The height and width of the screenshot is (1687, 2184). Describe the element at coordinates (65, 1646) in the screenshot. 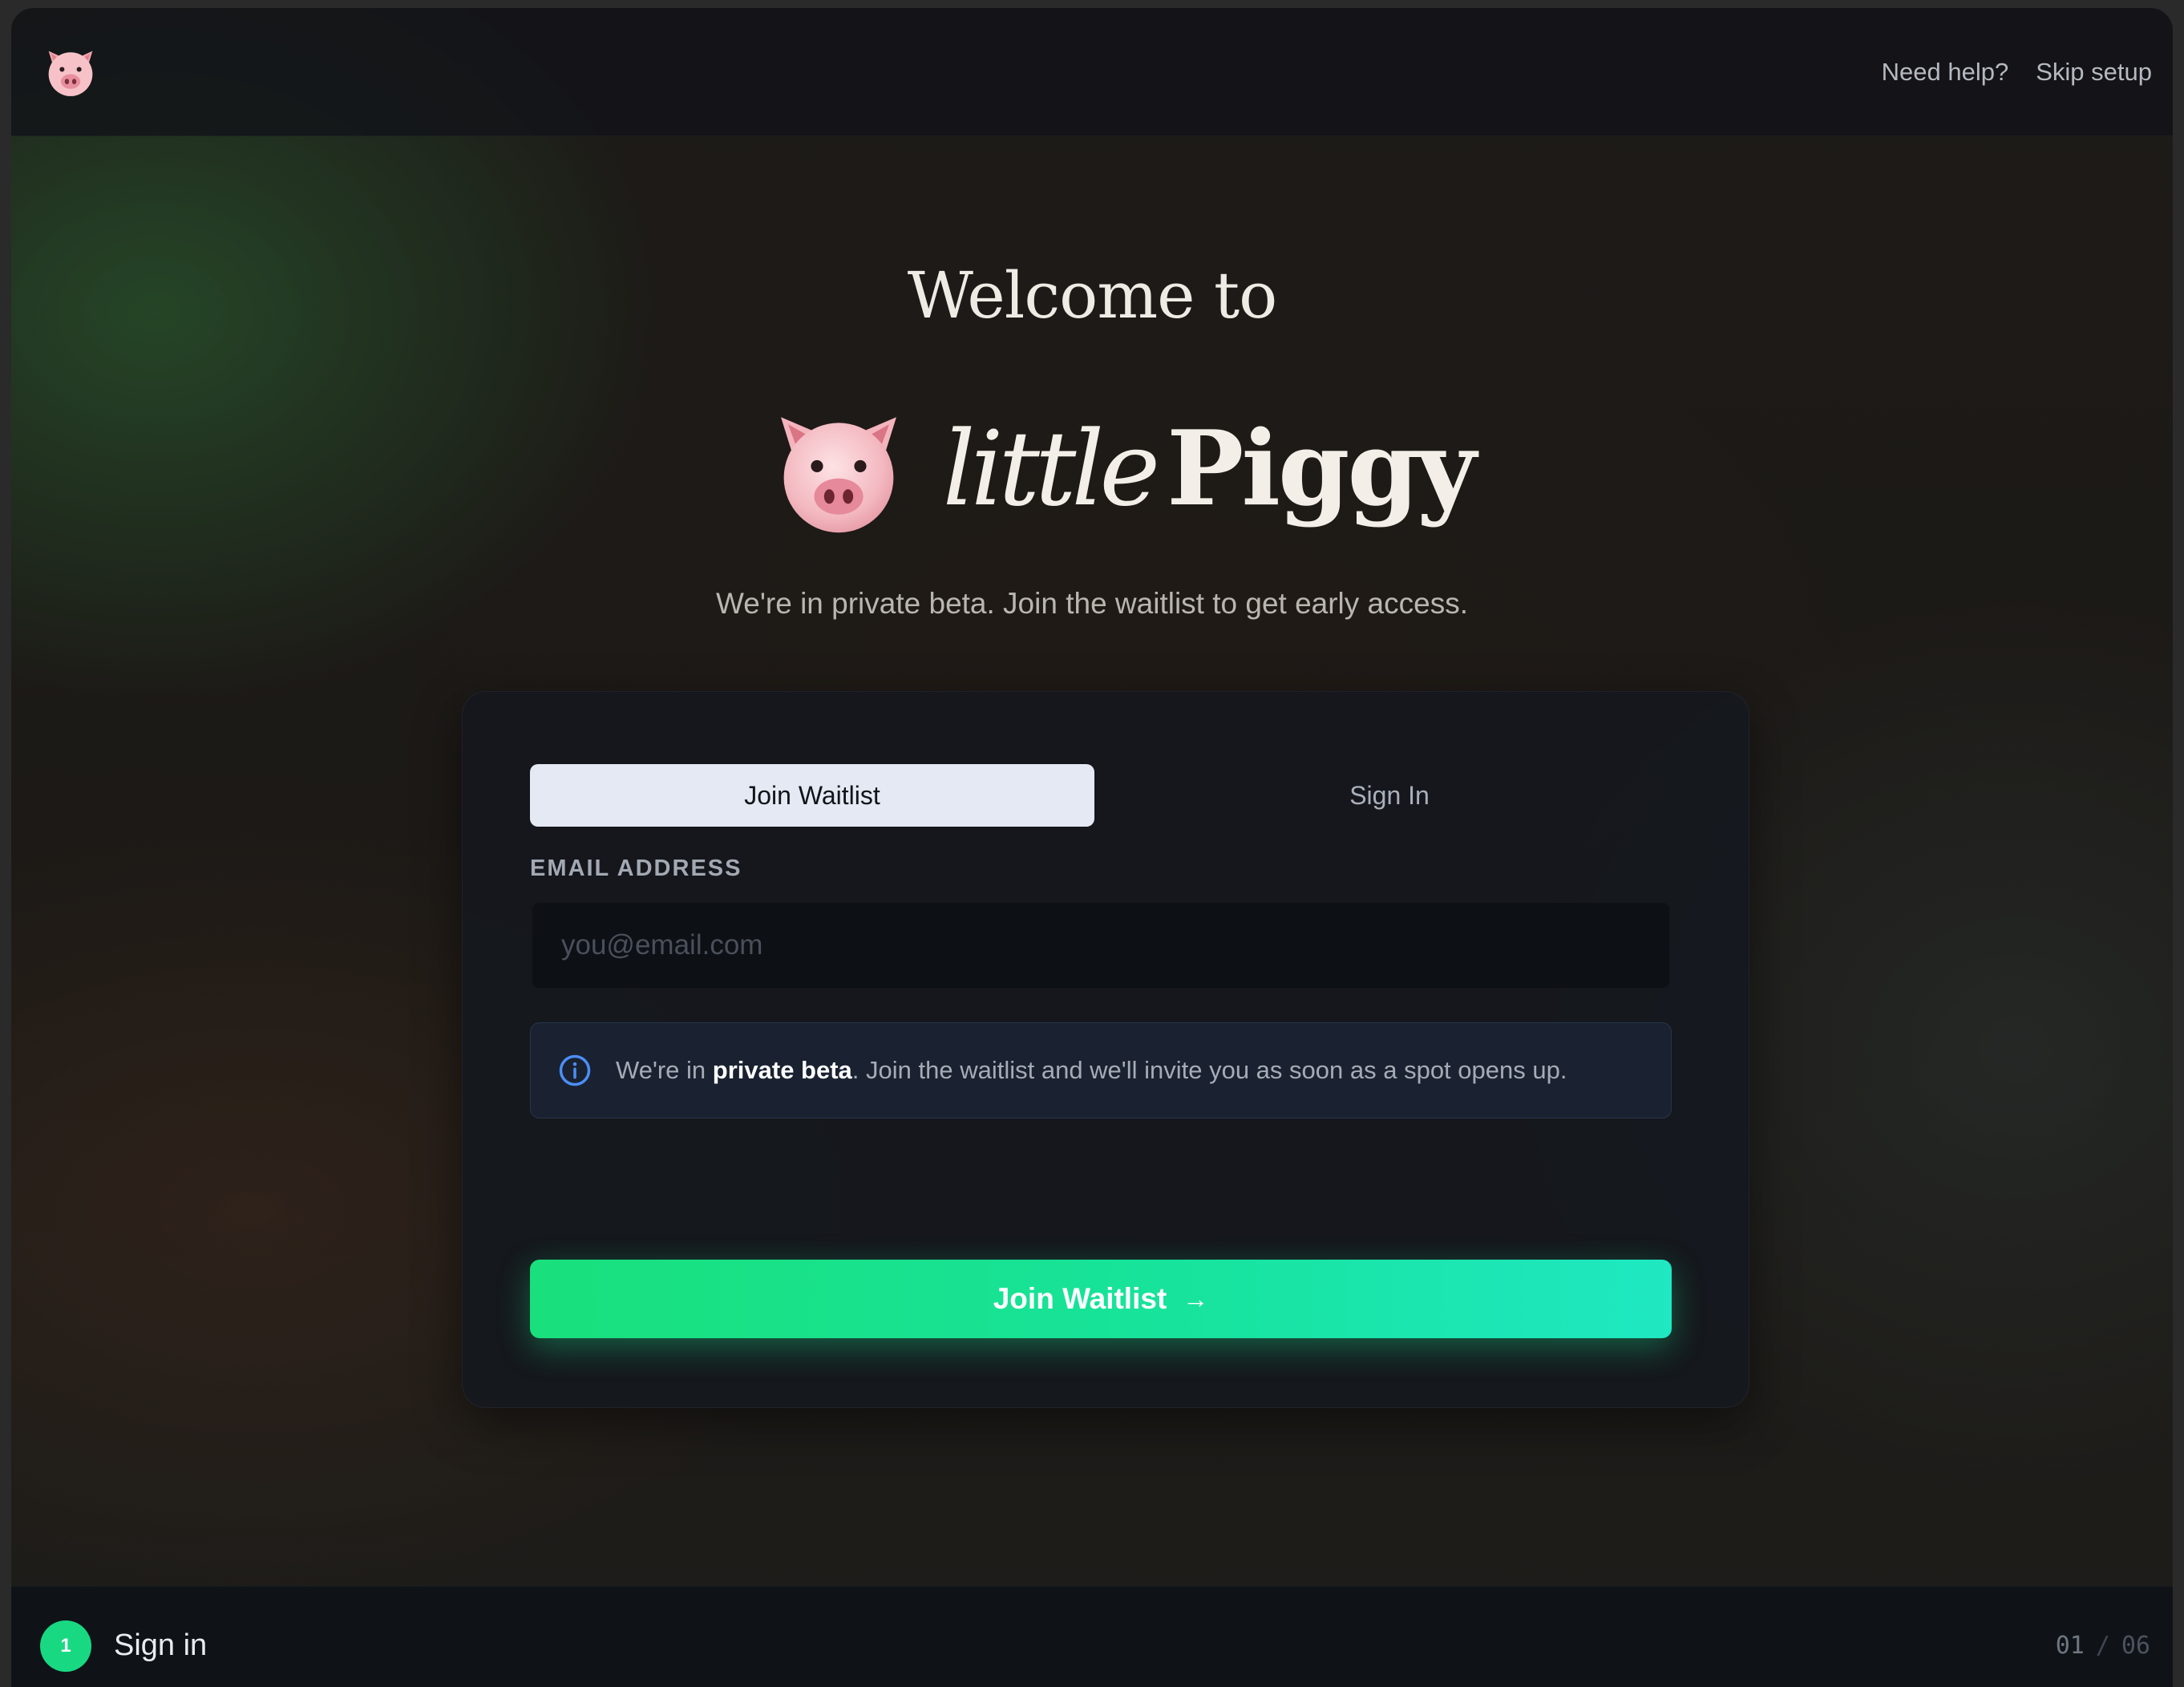

I see `step-number-badge: 1` at that location.